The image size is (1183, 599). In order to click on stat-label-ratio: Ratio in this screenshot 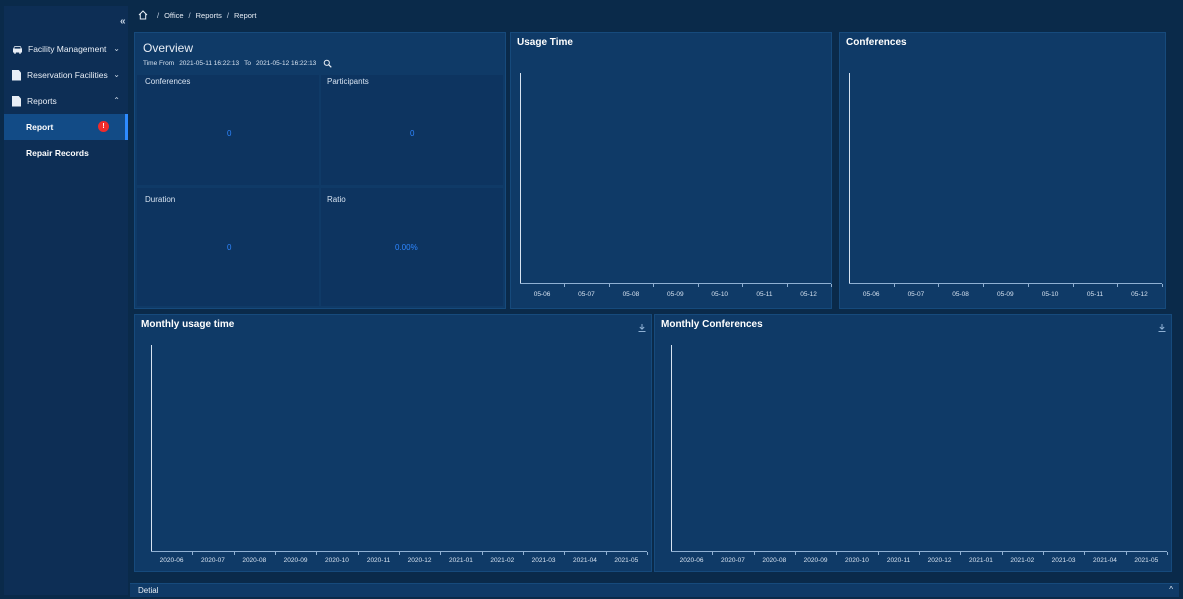, I will do `click(336, 199)`.